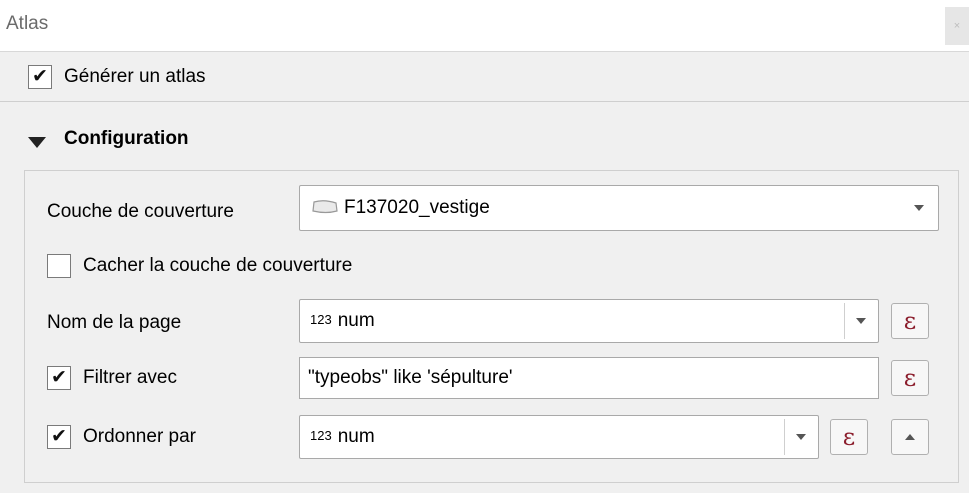  What do you see at coordinates (218, 265) in the screenshot?
I see `hide-coverage-label: Cacher la couche de couverture` at bounding box center [218, 265].